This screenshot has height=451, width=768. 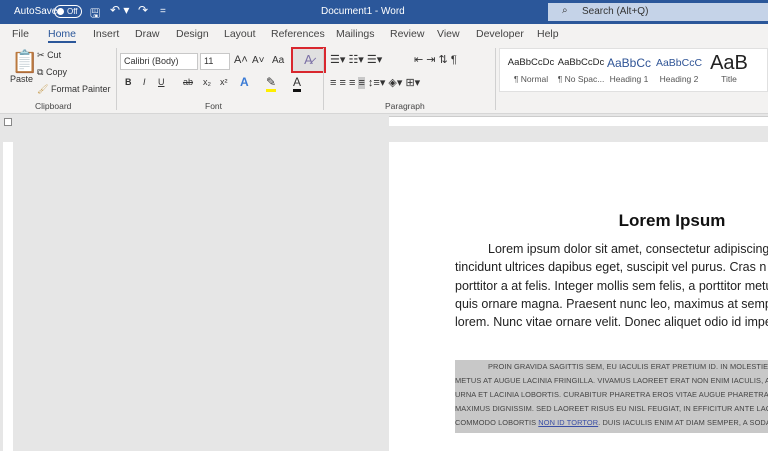 What do you see at coordinates (159, 61) in the screenshot?
I see `font-name-select: Calibri (Body)` at bounding box center [159, 61].